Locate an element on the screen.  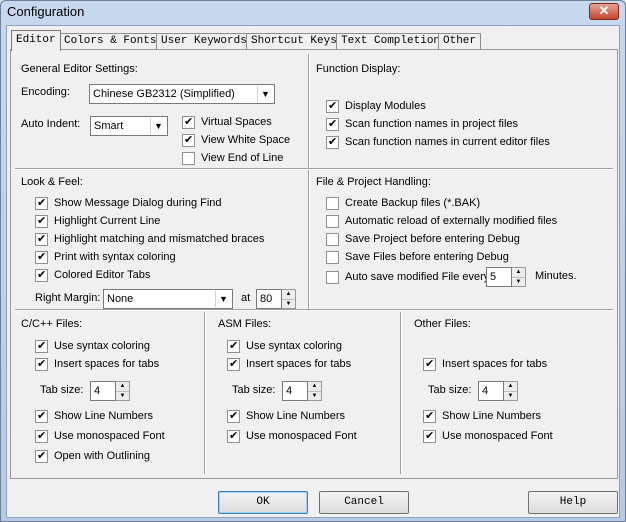
asm-line-numbers-checkbox is located at coordinates (233, 416).